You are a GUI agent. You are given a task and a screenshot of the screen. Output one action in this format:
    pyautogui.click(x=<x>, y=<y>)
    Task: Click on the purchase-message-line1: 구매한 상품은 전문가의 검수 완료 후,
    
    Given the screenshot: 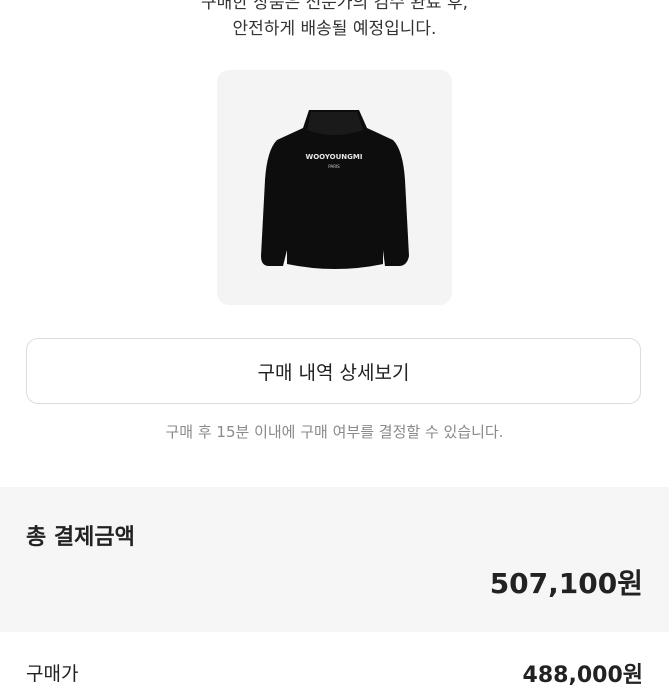 What is the action you would take?
    pyautogui.click(x=334, y=6)
    